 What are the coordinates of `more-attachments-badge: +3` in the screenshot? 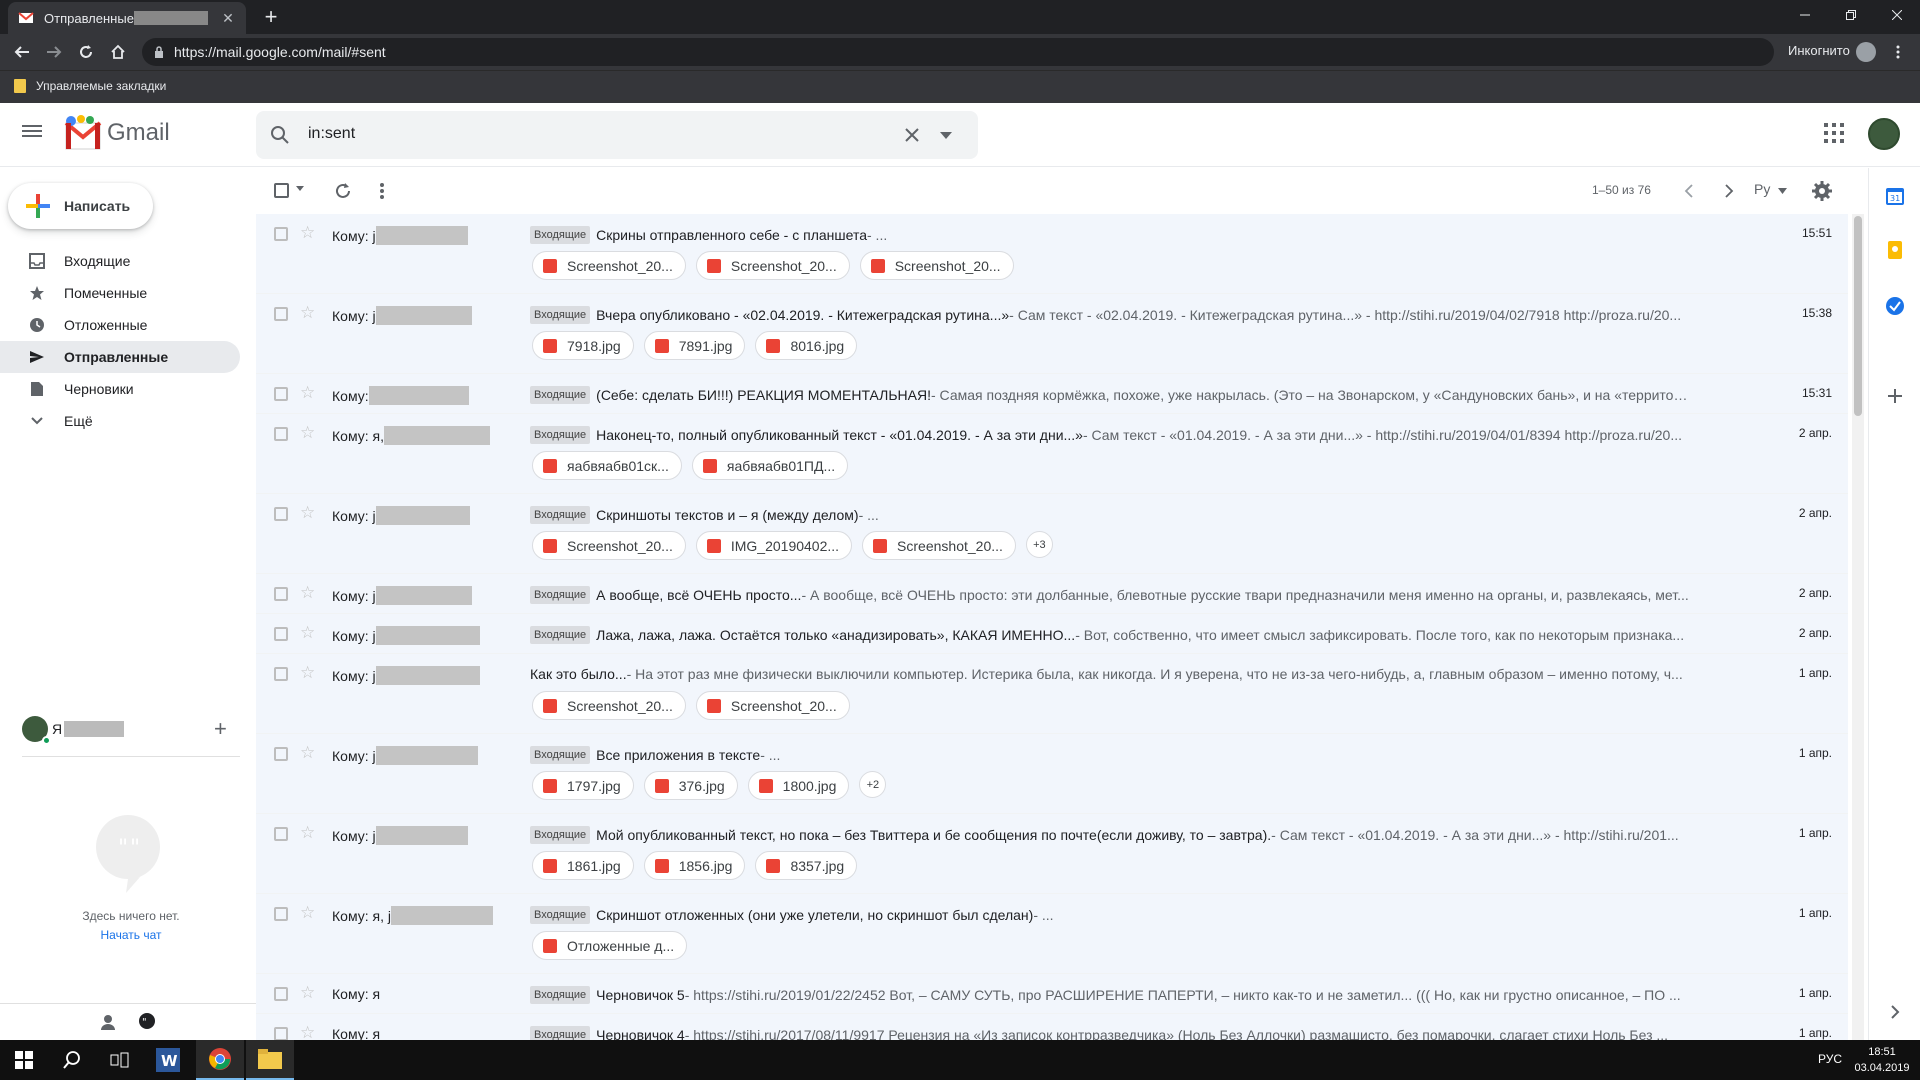 It's located at (1039, 544).